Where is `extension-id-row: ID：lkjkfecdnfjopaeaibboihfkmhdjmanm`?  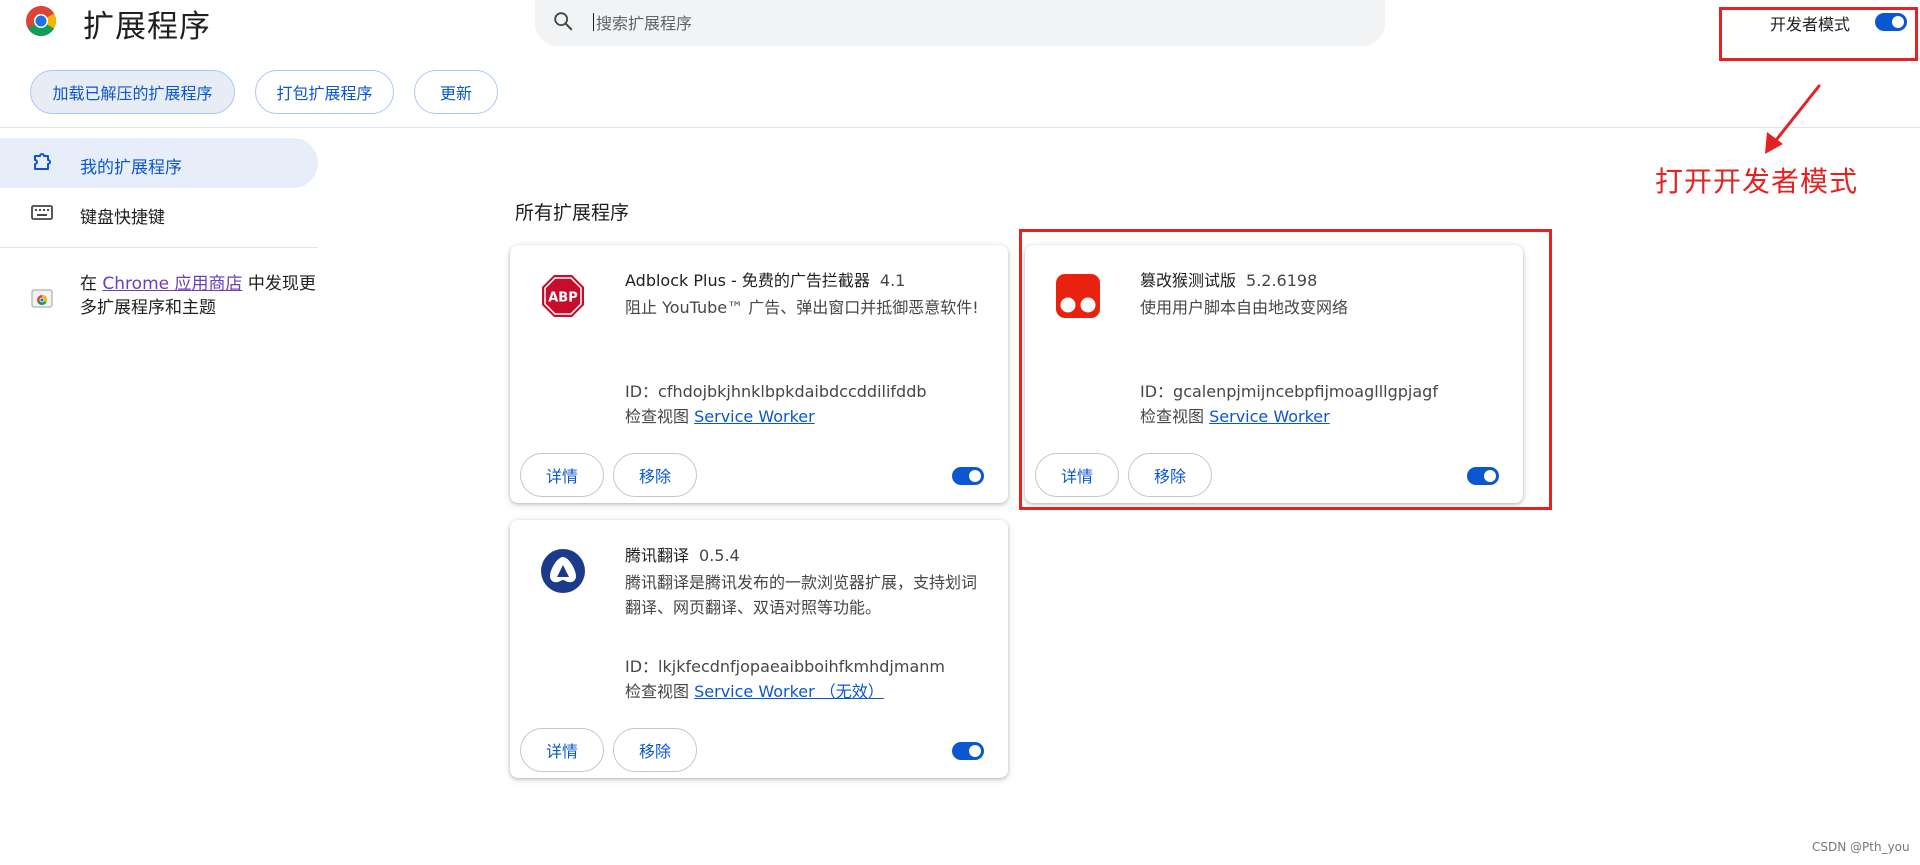 extension-id-row: ID：lkjkfecdnfjopaeaibboihfkmhdjmanm is located at coordinates (785, 665).